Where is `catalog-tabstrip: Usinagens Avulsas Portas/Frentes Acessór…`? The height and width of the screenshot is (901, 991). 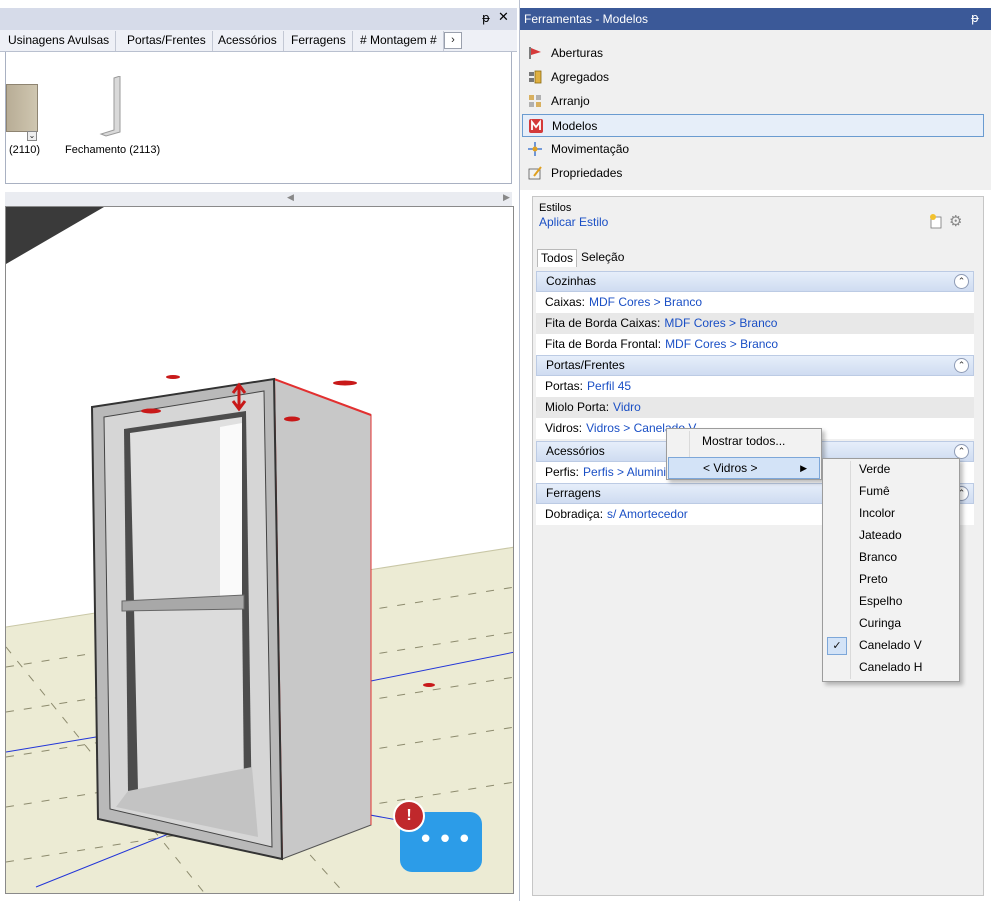
catalog-tabstrip: Usinagens Avulsas Portas/Frentes Acessór… is located at coordinates (258, 41).